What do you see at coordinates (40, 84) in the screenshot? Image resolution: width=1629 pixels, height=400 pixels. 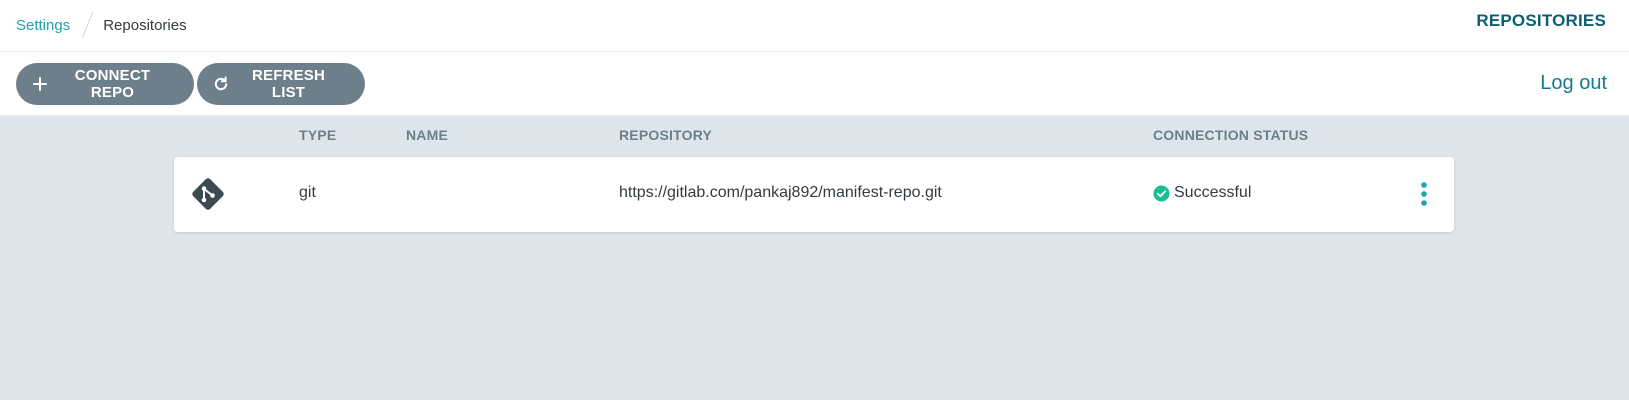 I see `plus-icon` at bounding box center [40, 84].